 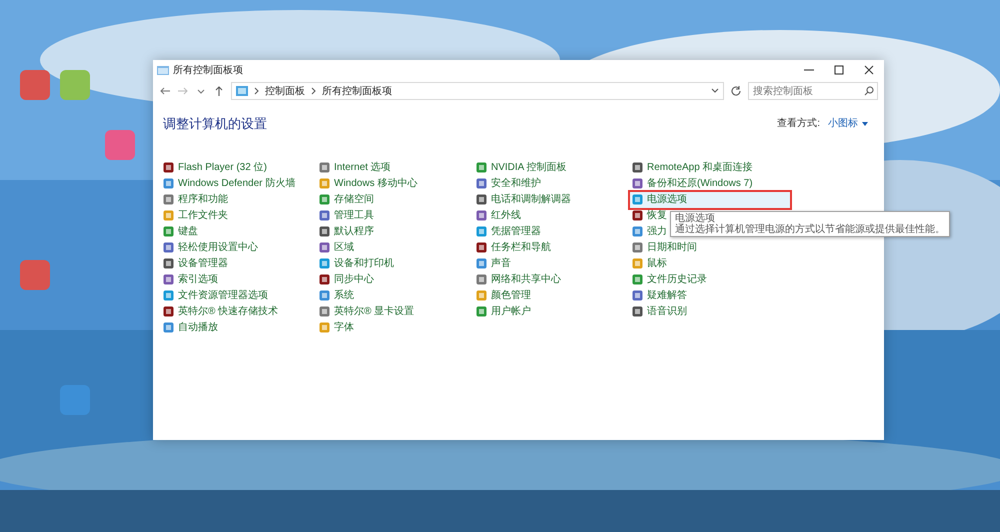 What do you see at coordinates (839, 70) in the screenshot?
I see `maximize-icon` at bounding box center [839, 70].